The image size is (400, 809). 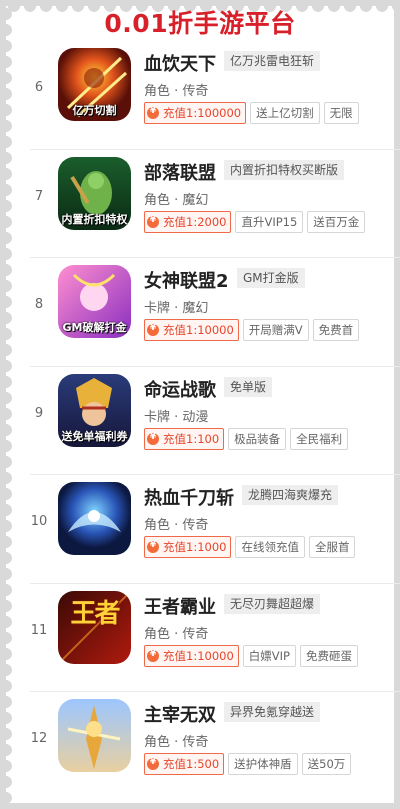 What do you see at coordinates (186, 280) in the screenshot?
I see `game-name: 女神联盟2` at bounding box center [186, 280].